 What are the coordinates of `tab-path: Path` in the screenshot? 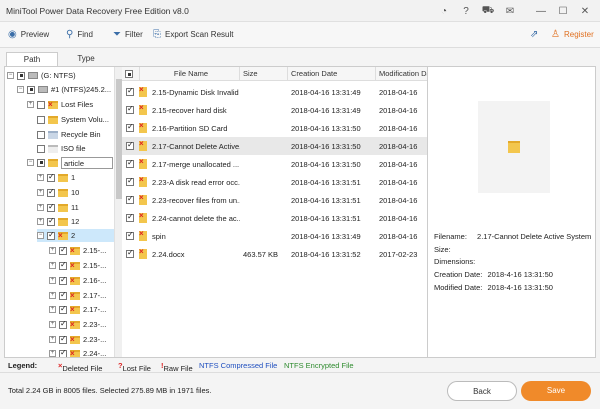 It's located at (32, 59).